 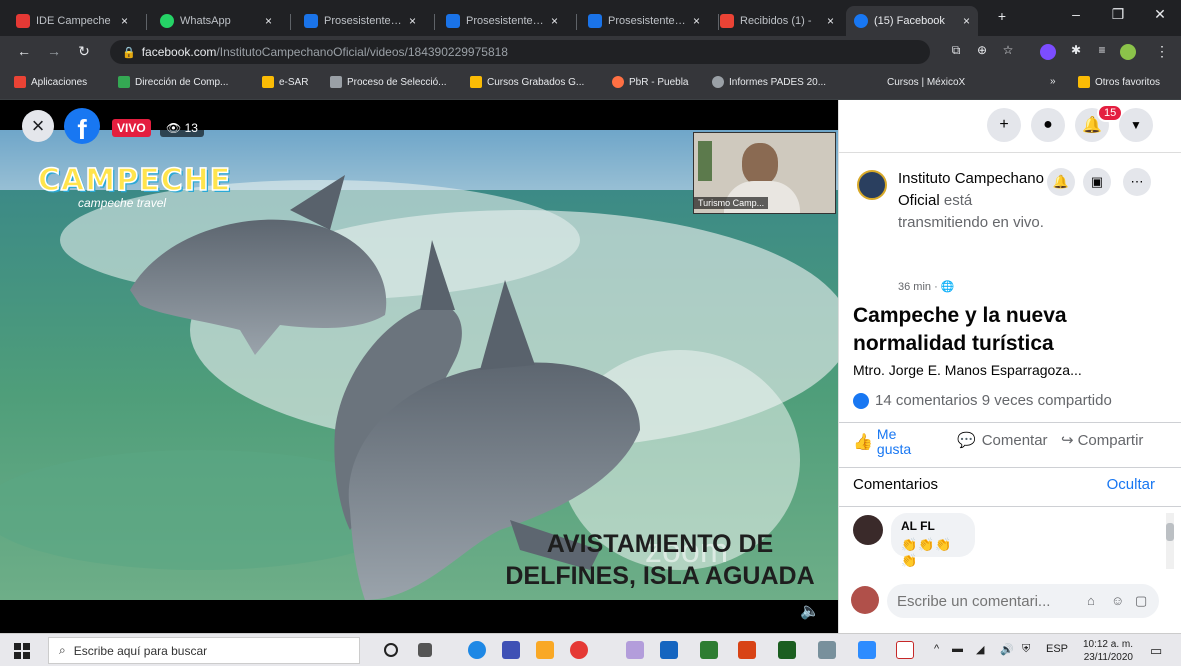 I want to click on commenter-avatar, so click(x=868, y=530).